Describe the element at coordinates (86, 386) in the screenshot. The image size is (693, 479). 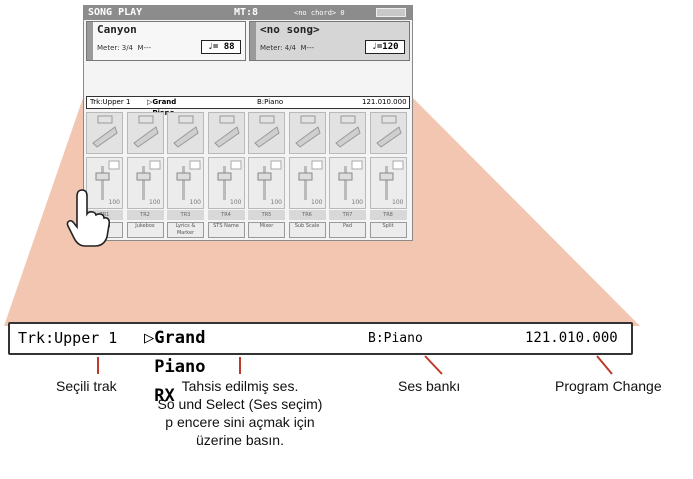
I see `caption-selected-track: Seçili trak` at that location.